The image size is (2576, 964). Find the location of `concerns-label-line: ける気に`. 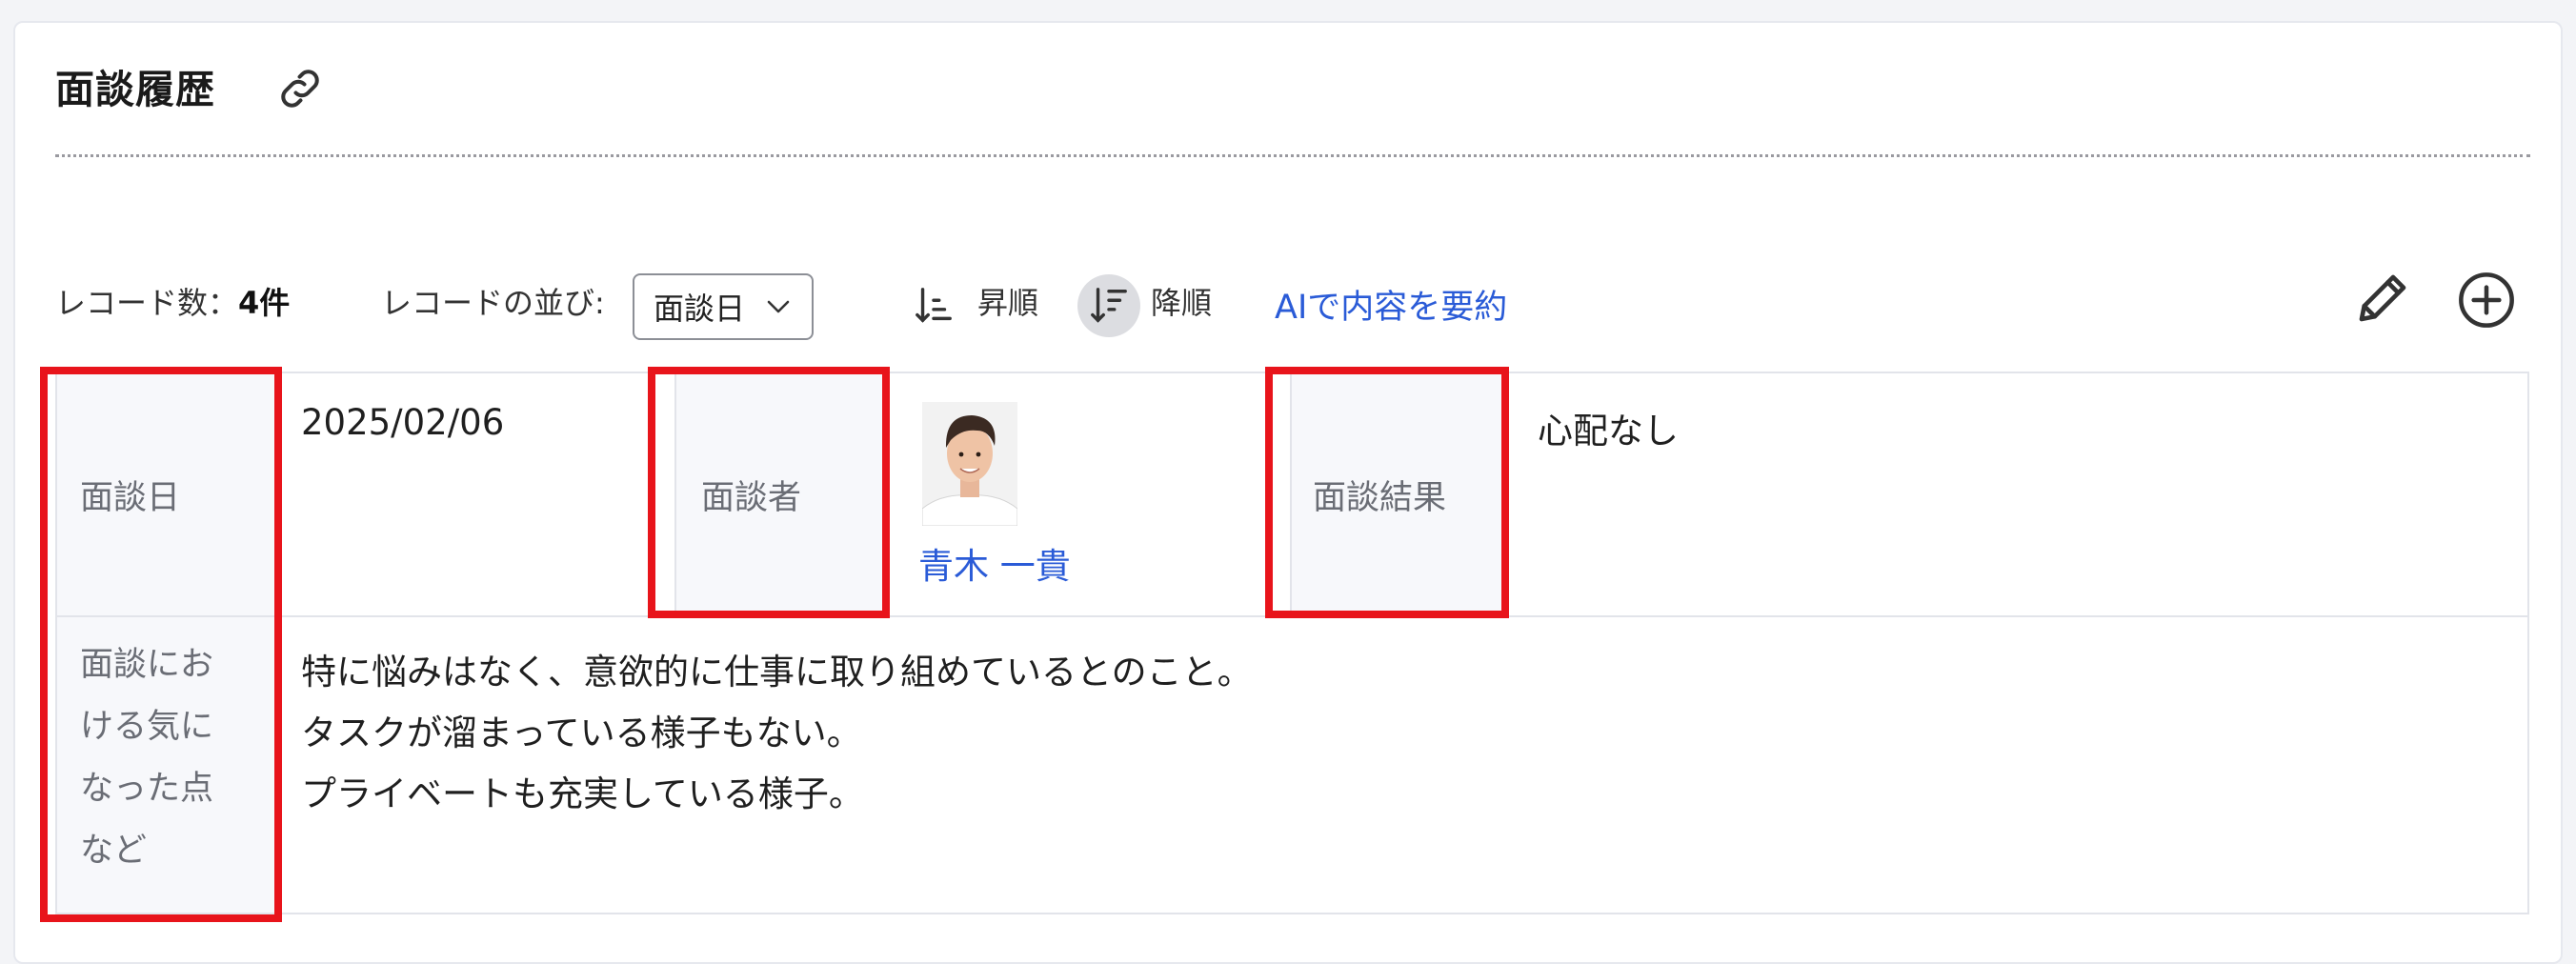

concerns-label-line: ける気に is located at coordinates (147, 727).